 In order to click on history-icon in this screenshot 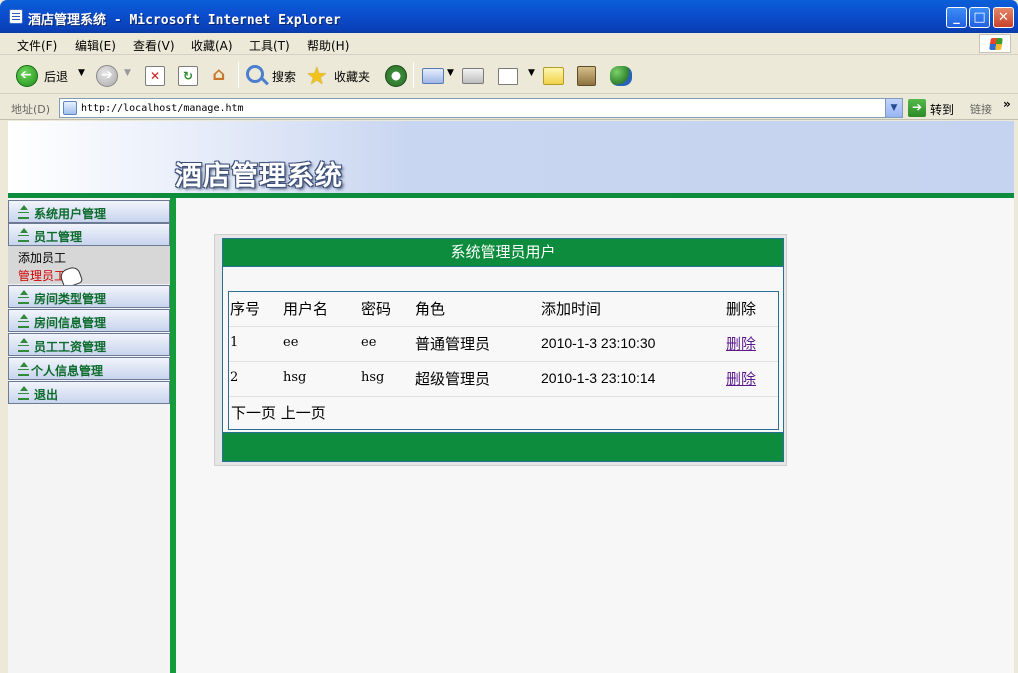, I will do `click(396, 76)`.